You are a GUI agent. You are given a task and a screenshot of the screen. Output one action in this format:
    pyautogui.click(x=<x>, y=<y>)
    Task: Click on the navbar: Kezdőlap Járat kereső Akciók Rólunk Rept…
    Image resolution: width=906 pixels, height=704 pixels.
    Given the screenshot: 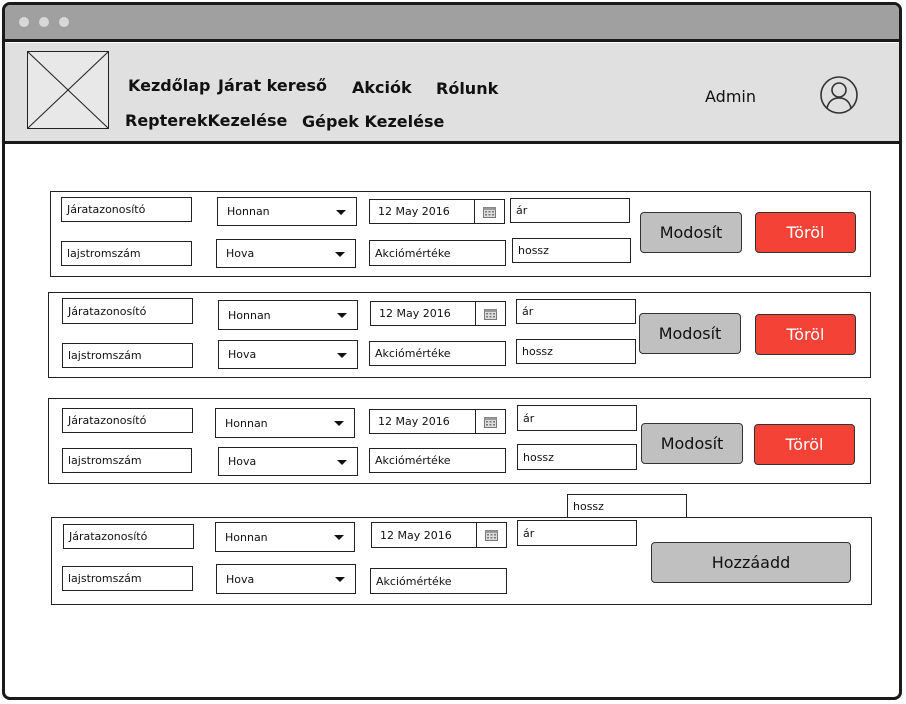 What is the action you would take?
    pyautogui.click(x=452, y=93)
    